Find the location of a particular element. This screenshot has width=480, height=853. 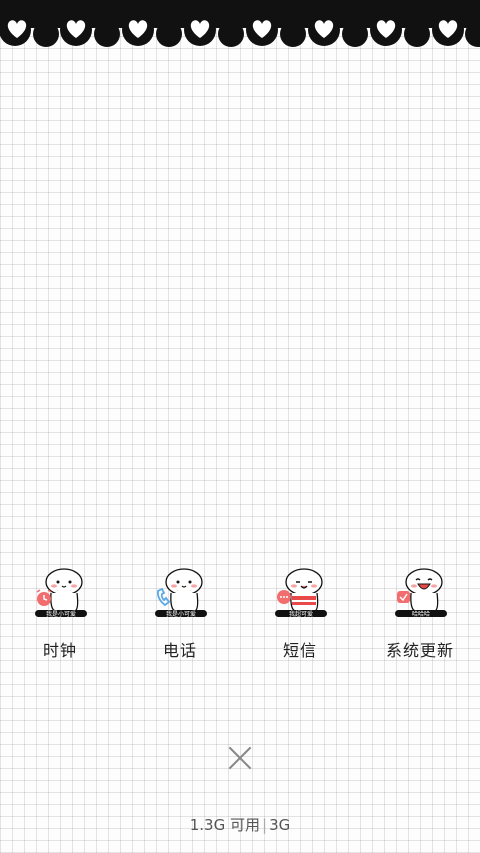

app-label-messages: 短信 is located at coordinates (299, 650).